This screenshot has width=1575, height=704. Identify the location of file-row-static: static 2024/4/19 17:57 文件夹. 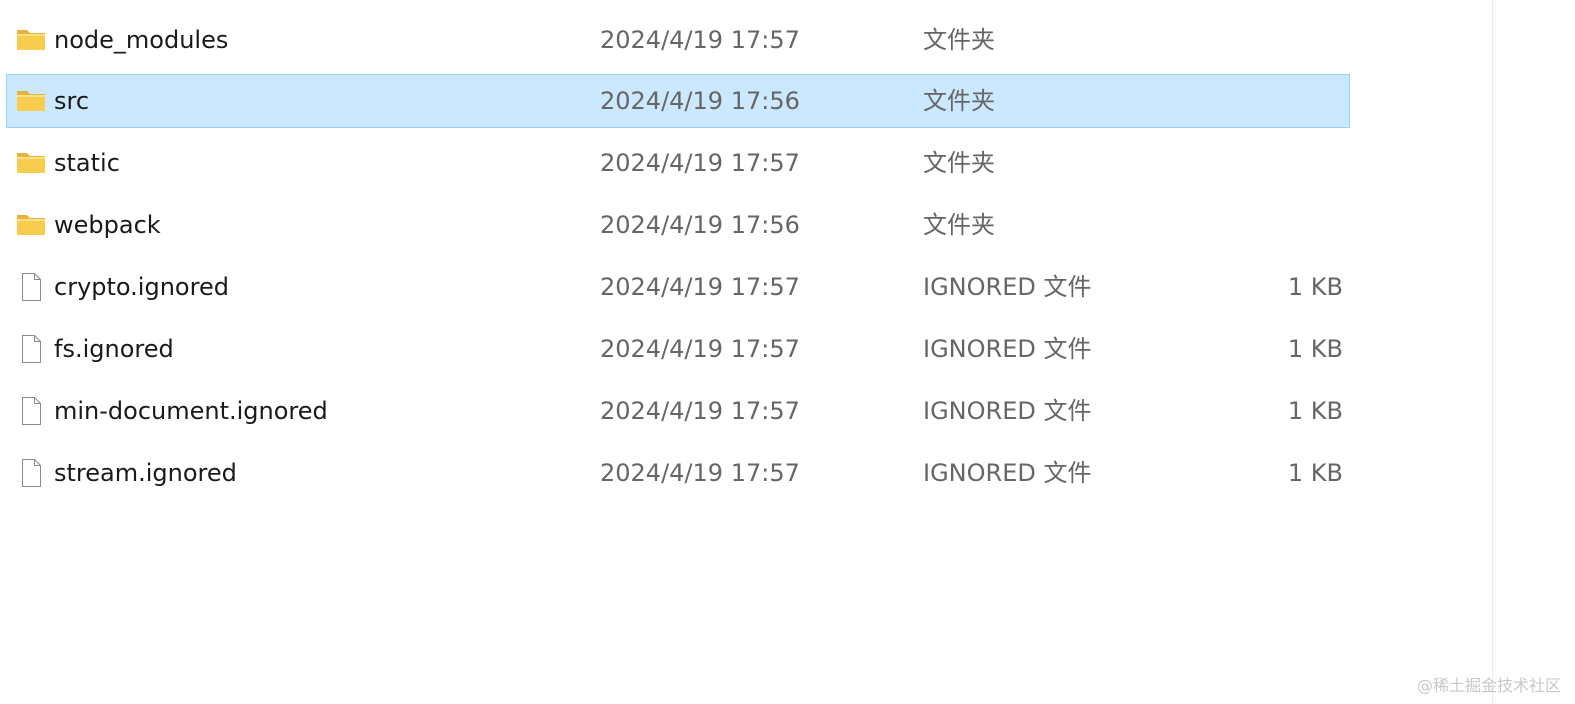
(678, 163).